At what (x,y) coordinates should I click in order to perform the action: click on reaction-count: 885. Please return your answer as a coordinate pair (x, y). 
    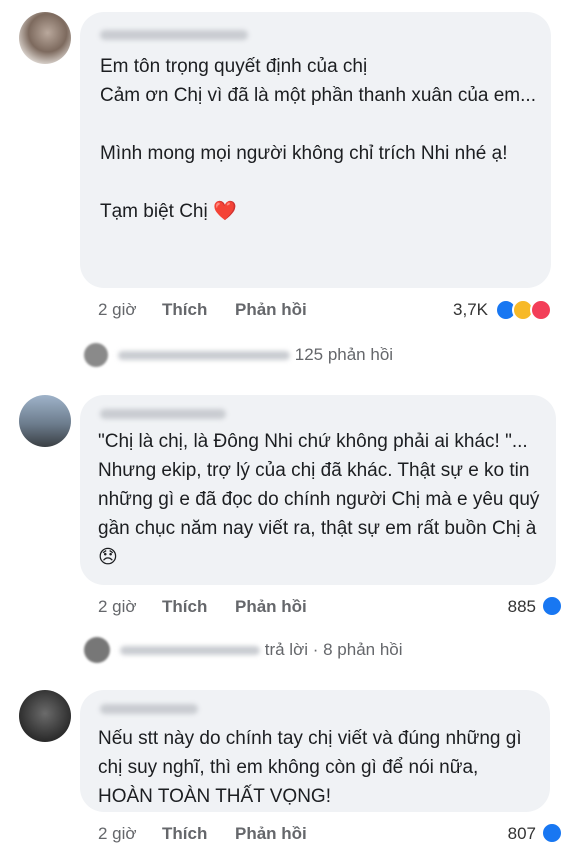
    Looking at the image, I should click on (508, 607).